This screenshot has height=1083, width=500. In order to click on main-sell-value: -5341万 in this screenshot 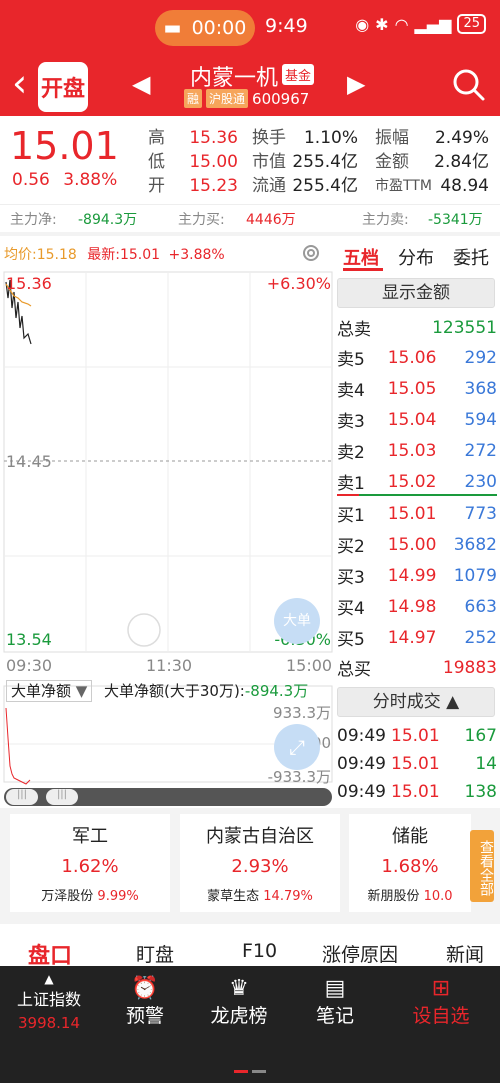, I will do `click(455, 220)`.